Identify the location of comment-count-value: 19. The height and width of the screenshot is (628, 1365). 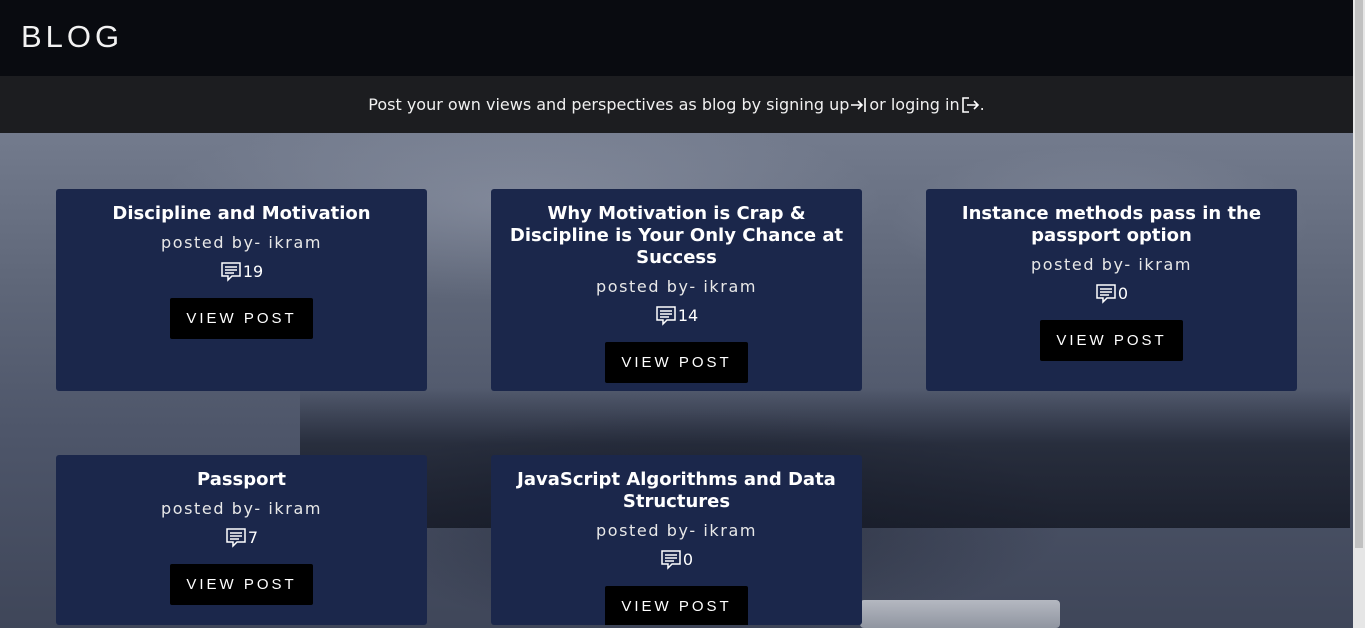
(253, 271).